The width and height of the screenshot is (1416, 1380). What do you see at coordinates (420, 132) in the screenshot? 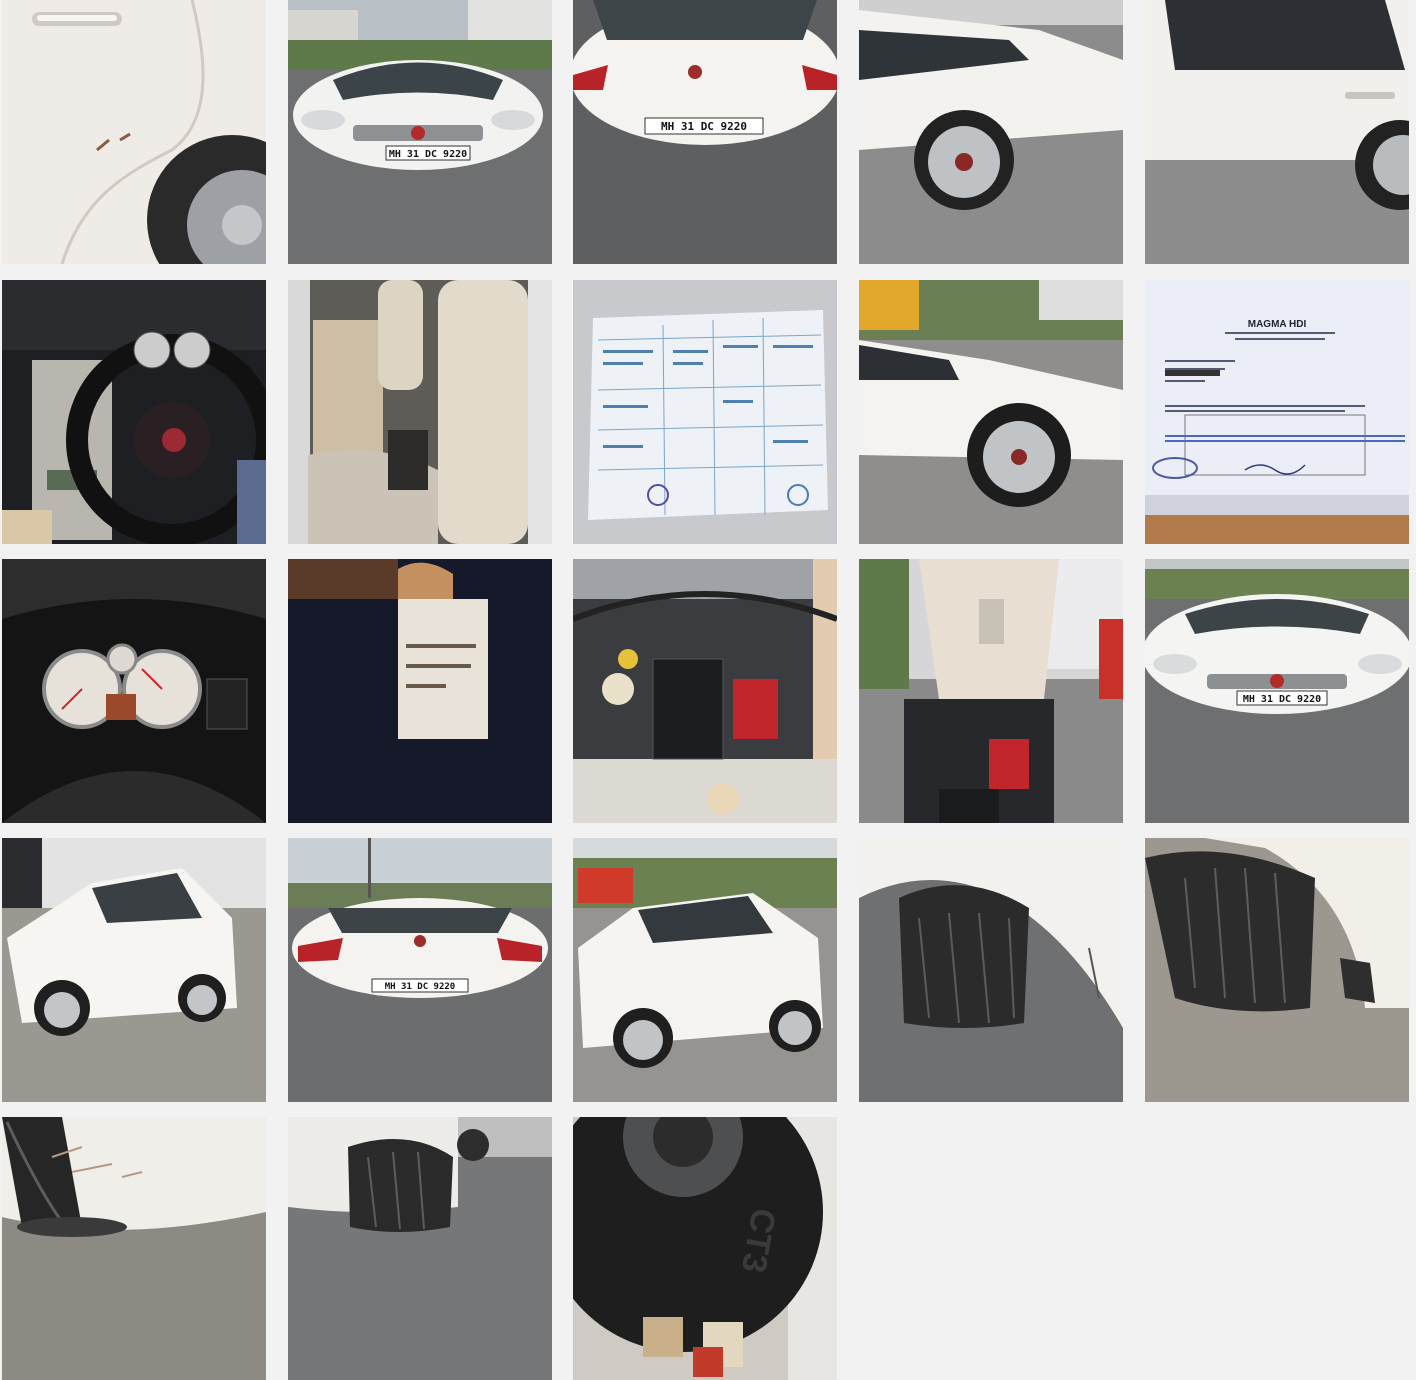
I see `photo-front-view: MH 31 DC 9220` at bounding box center [420, 132].